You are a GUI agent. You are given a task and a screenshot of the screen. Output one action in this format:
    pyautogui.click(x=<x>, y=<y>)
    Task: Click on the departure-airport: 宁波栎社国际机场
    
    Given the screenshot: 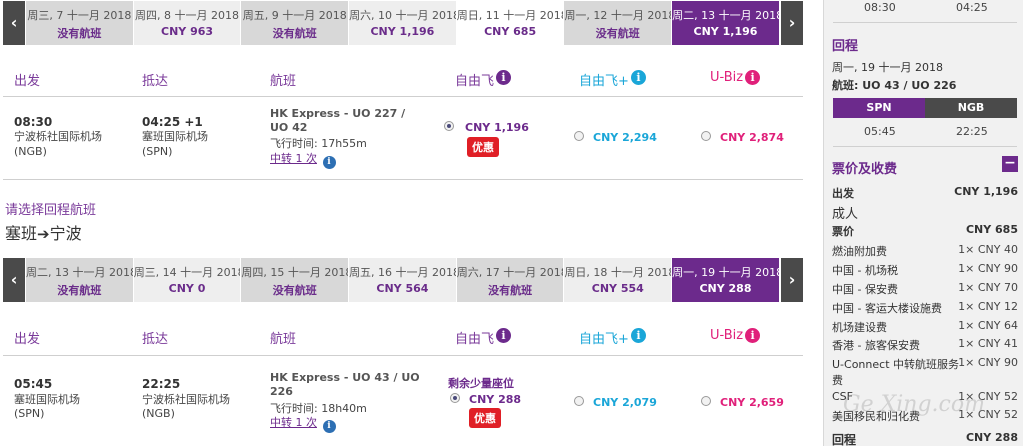 What is the action you would take?
    pyautogui.click(x=58, y=136)
    